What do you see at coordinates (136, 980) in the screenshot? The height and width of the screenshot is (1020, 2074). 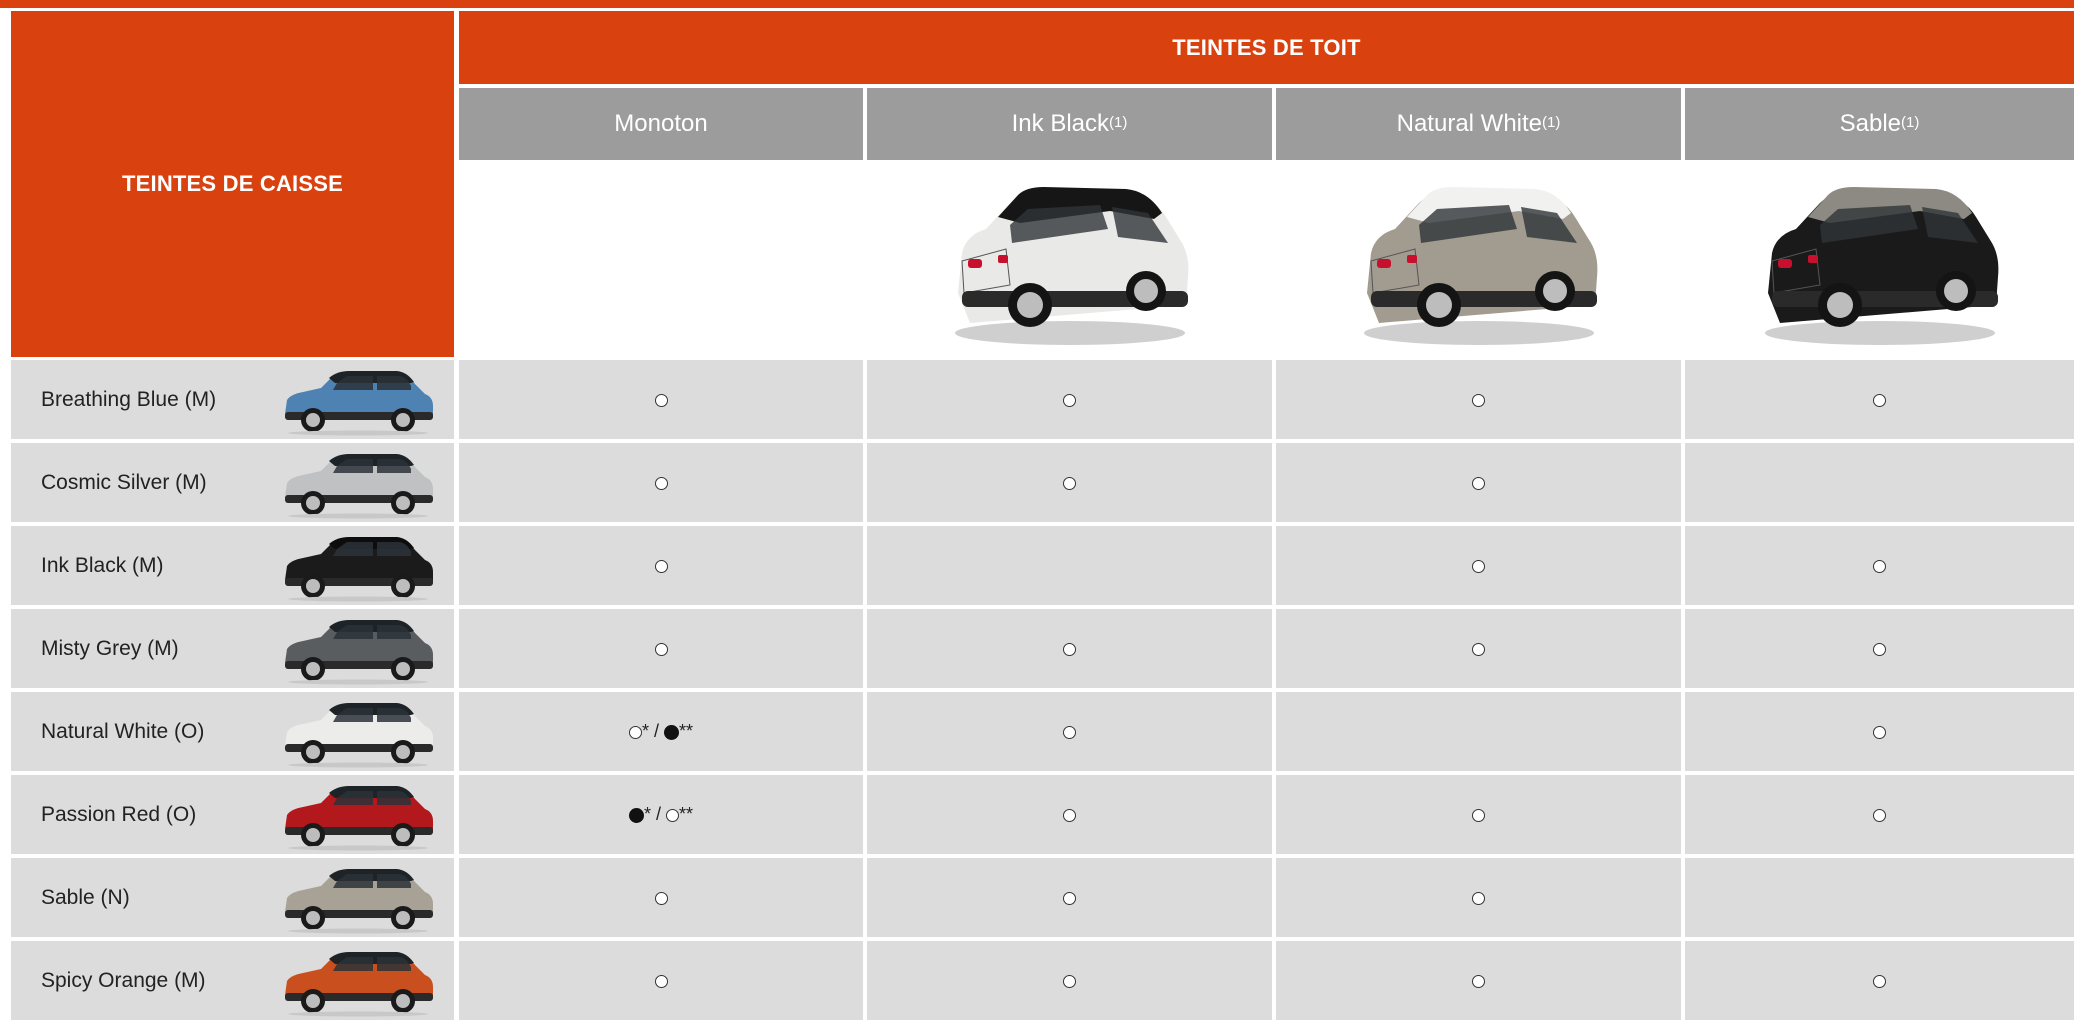 I see `body-color-name: Spicy Orange (M)` at bounding box center [136, 980].